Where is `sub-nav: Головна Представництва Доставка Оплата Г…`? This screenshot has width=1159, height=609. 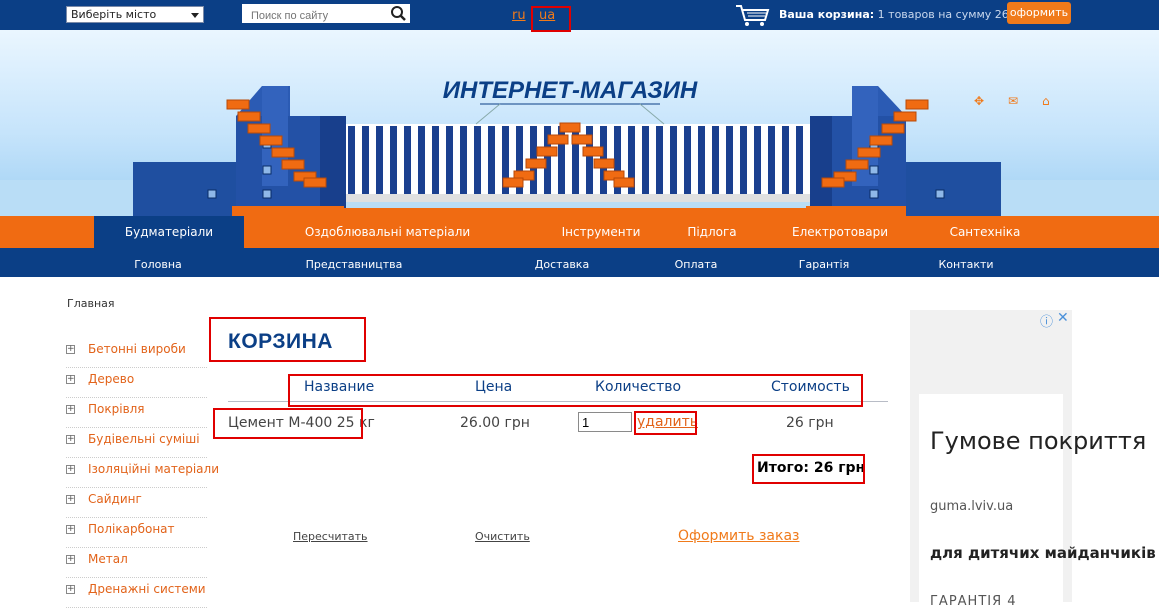 sub-nav: Головна Представництва Доставка Оплата Г… is located at coordinates (579, 262).